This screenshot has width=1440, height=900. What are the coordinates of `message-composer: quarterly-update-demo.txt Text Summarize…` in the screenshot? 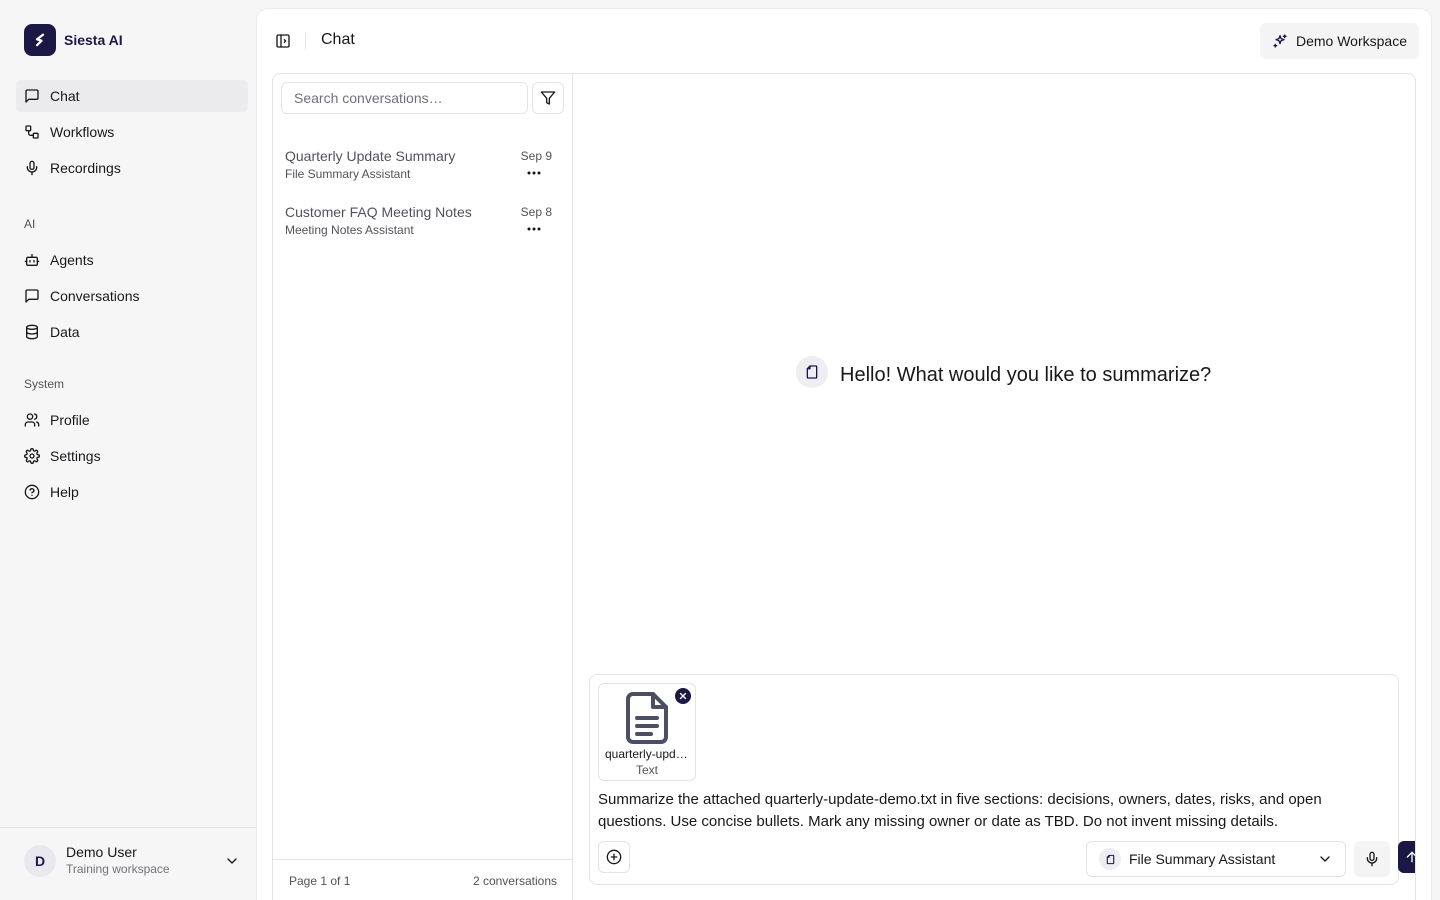 It's located at (1002, 779).